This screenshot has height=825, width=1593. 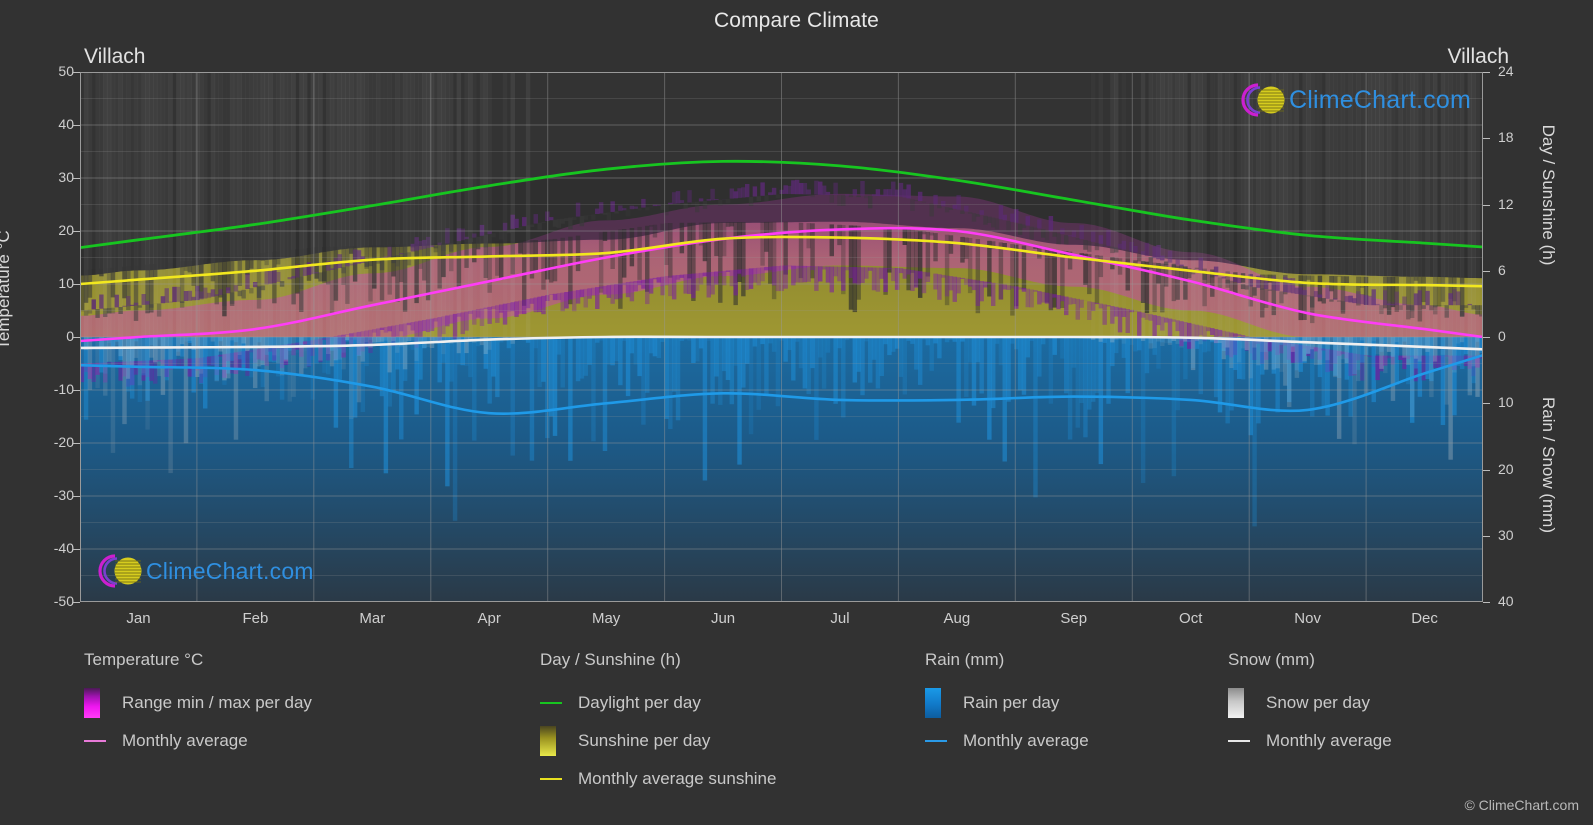 I want to click on y-tick-hours-24: 24, so click(x=1506, y=71).